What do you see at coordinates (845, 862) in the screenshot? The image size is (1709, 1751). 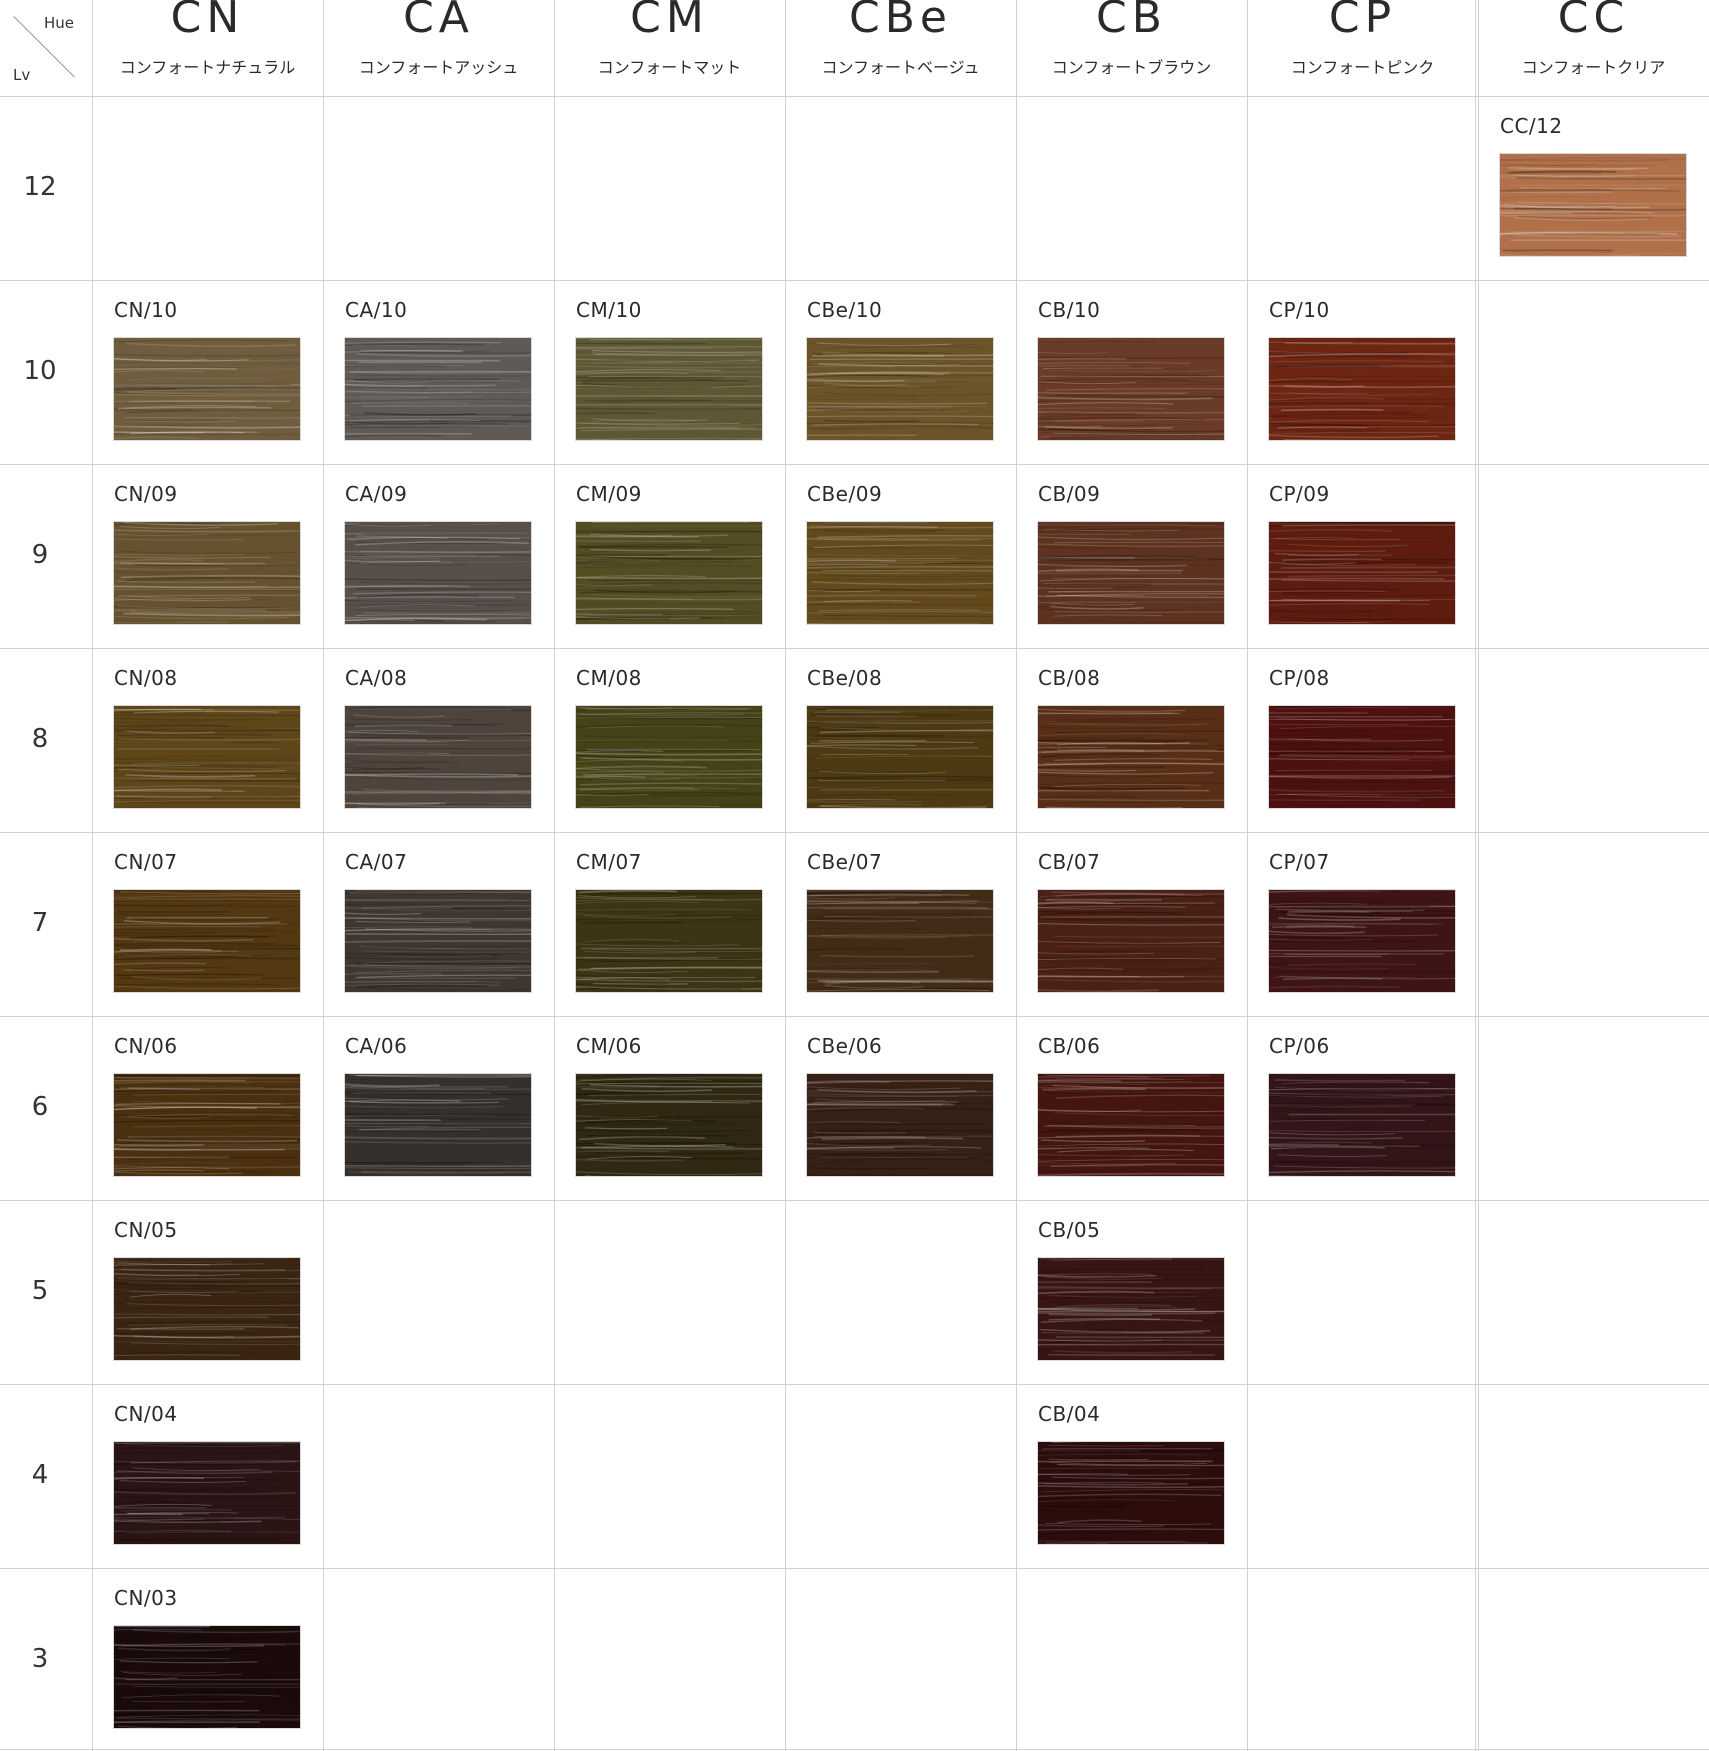 I see `swatch-code: CBe/07` at bounding box center [845, 862].